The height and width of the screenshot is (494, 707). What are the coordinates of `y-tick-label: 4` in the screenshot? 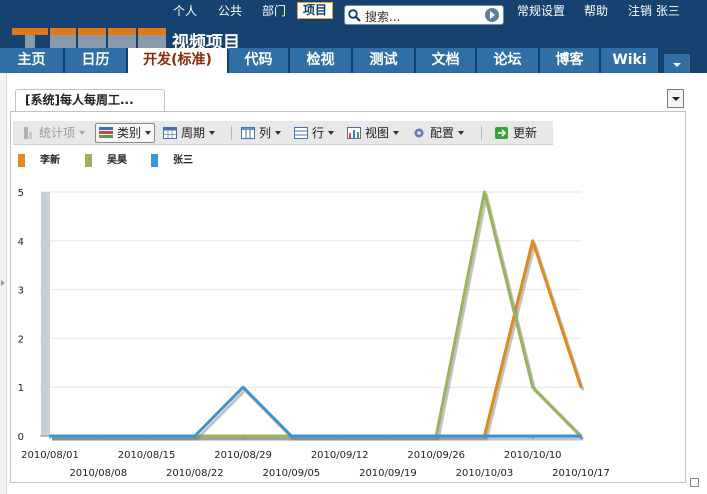 It's located at (21, 242).